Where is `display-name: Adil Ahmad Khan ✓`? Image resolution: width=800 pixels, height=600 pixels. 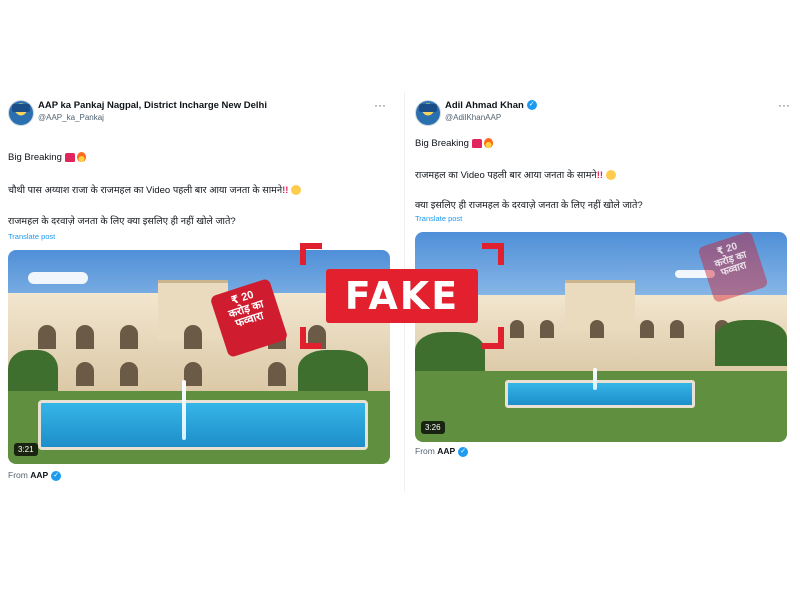 display-name: Adil Ahmad Khan ✓ is located at coordinates (491, 105).